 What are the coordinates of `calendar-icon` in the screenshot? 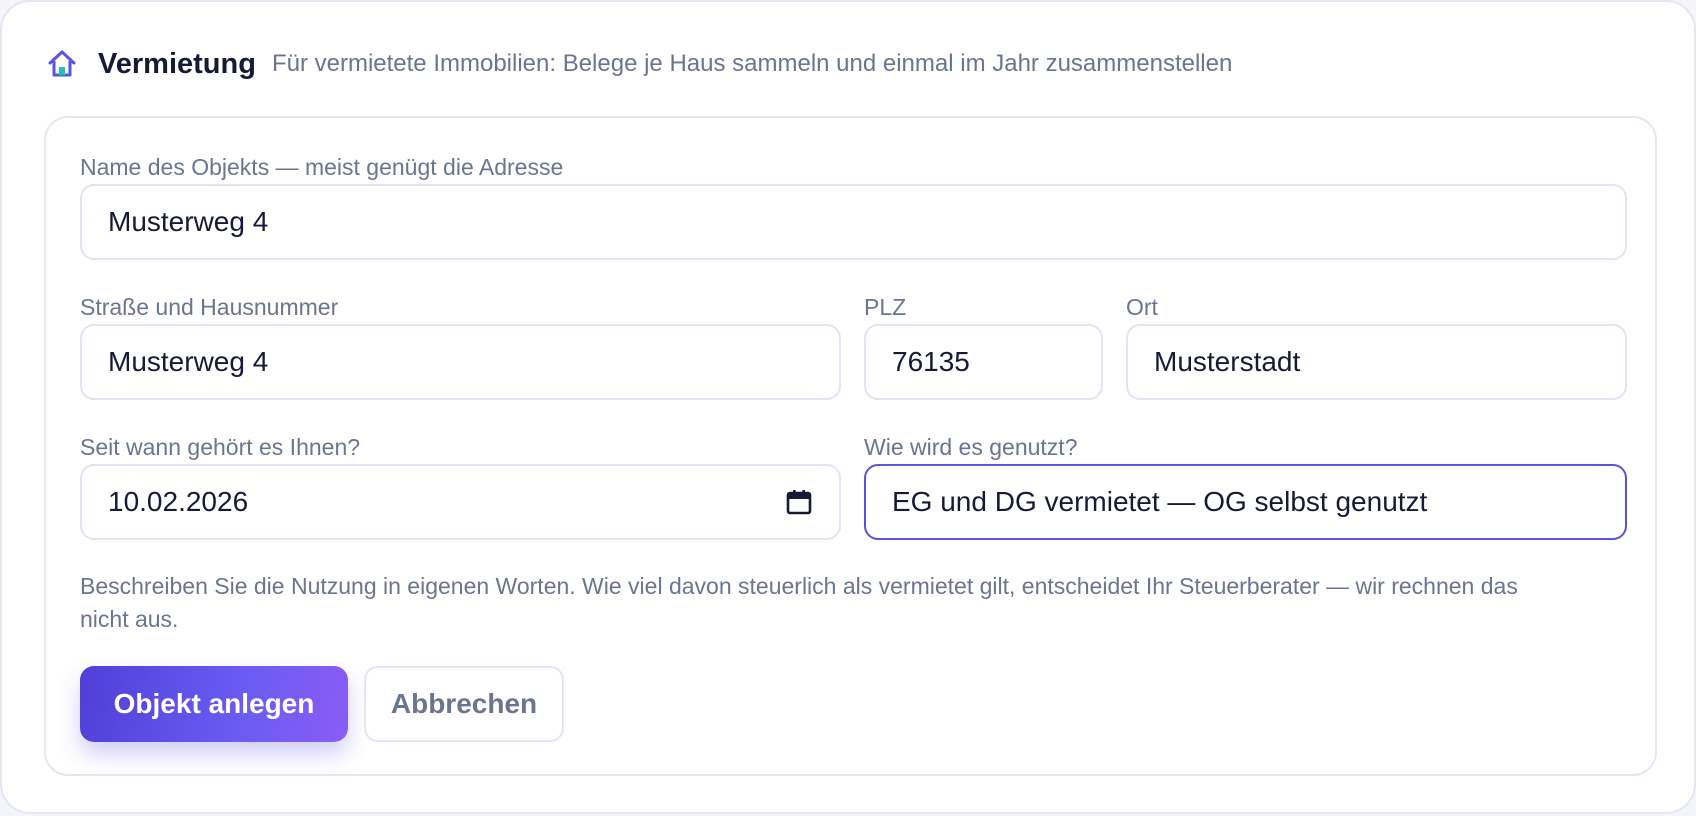 It's located at (799, 502).